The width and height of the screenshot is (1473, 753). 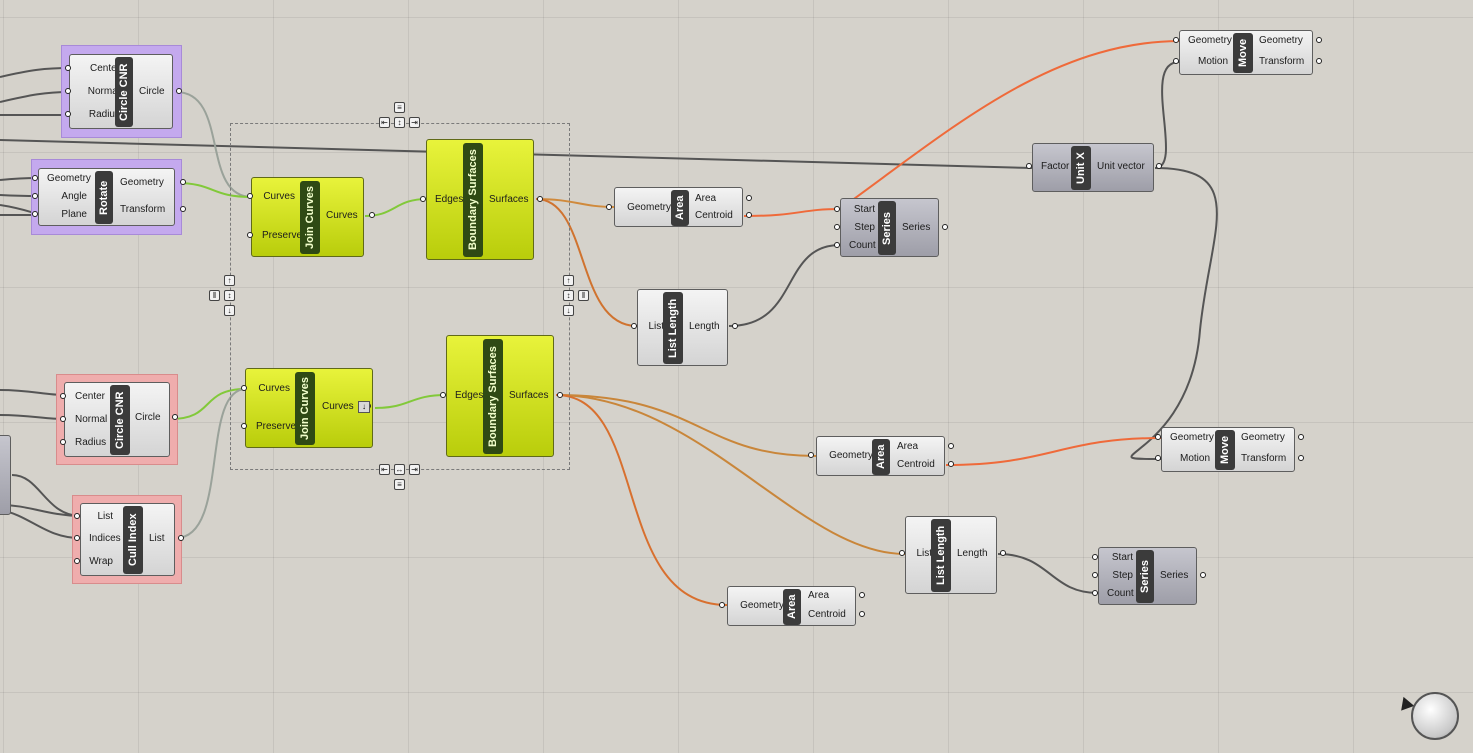 I want to click on radius-input: Radius, so click(x=85, y=443).